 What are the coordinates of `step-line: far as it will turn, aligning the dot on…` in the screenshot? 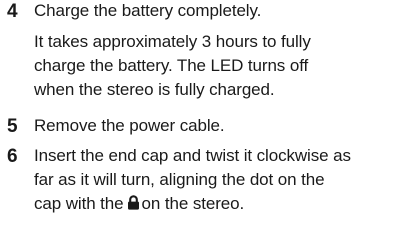 It's located at (179, 179).